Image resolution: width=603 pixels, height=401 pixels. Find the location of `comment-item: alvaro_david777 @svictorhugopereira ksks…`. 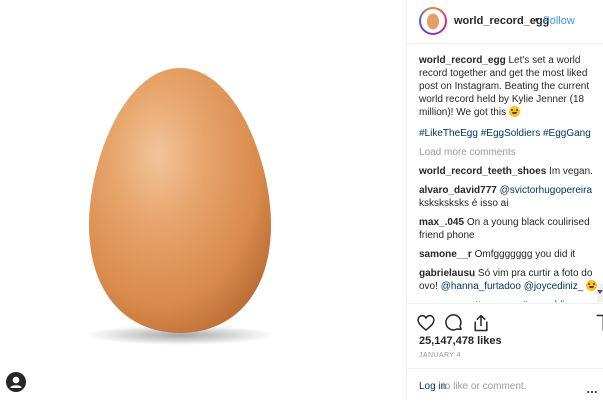

comment-item: alvaro_david777 @svictorhugopereira ksks… is located at coordinates (510, 197).